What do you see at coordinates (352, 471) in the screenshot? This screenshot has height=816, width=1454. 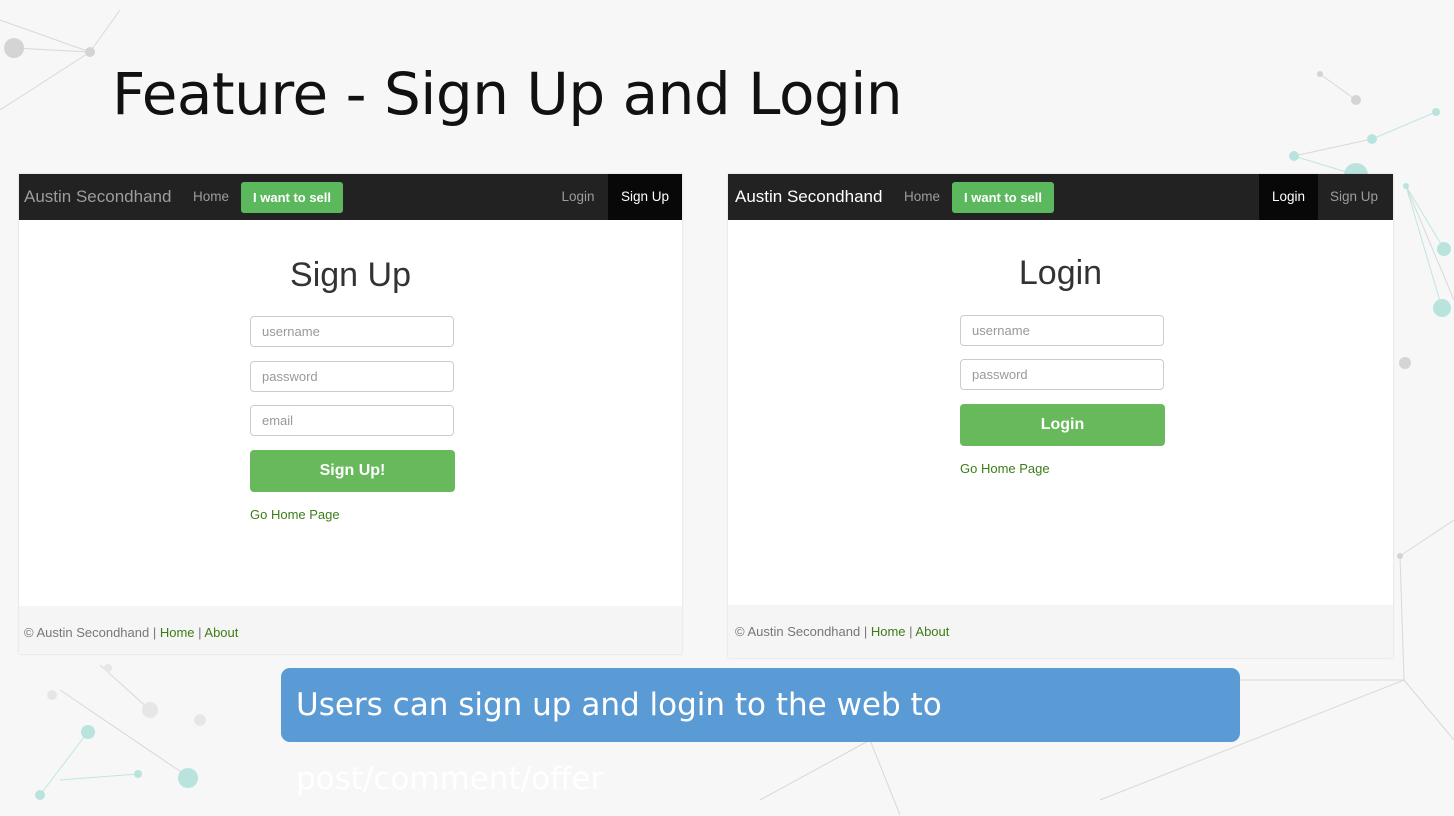 I see `signup-submit-button: Sign Up!` at bounding box center [352, 471].